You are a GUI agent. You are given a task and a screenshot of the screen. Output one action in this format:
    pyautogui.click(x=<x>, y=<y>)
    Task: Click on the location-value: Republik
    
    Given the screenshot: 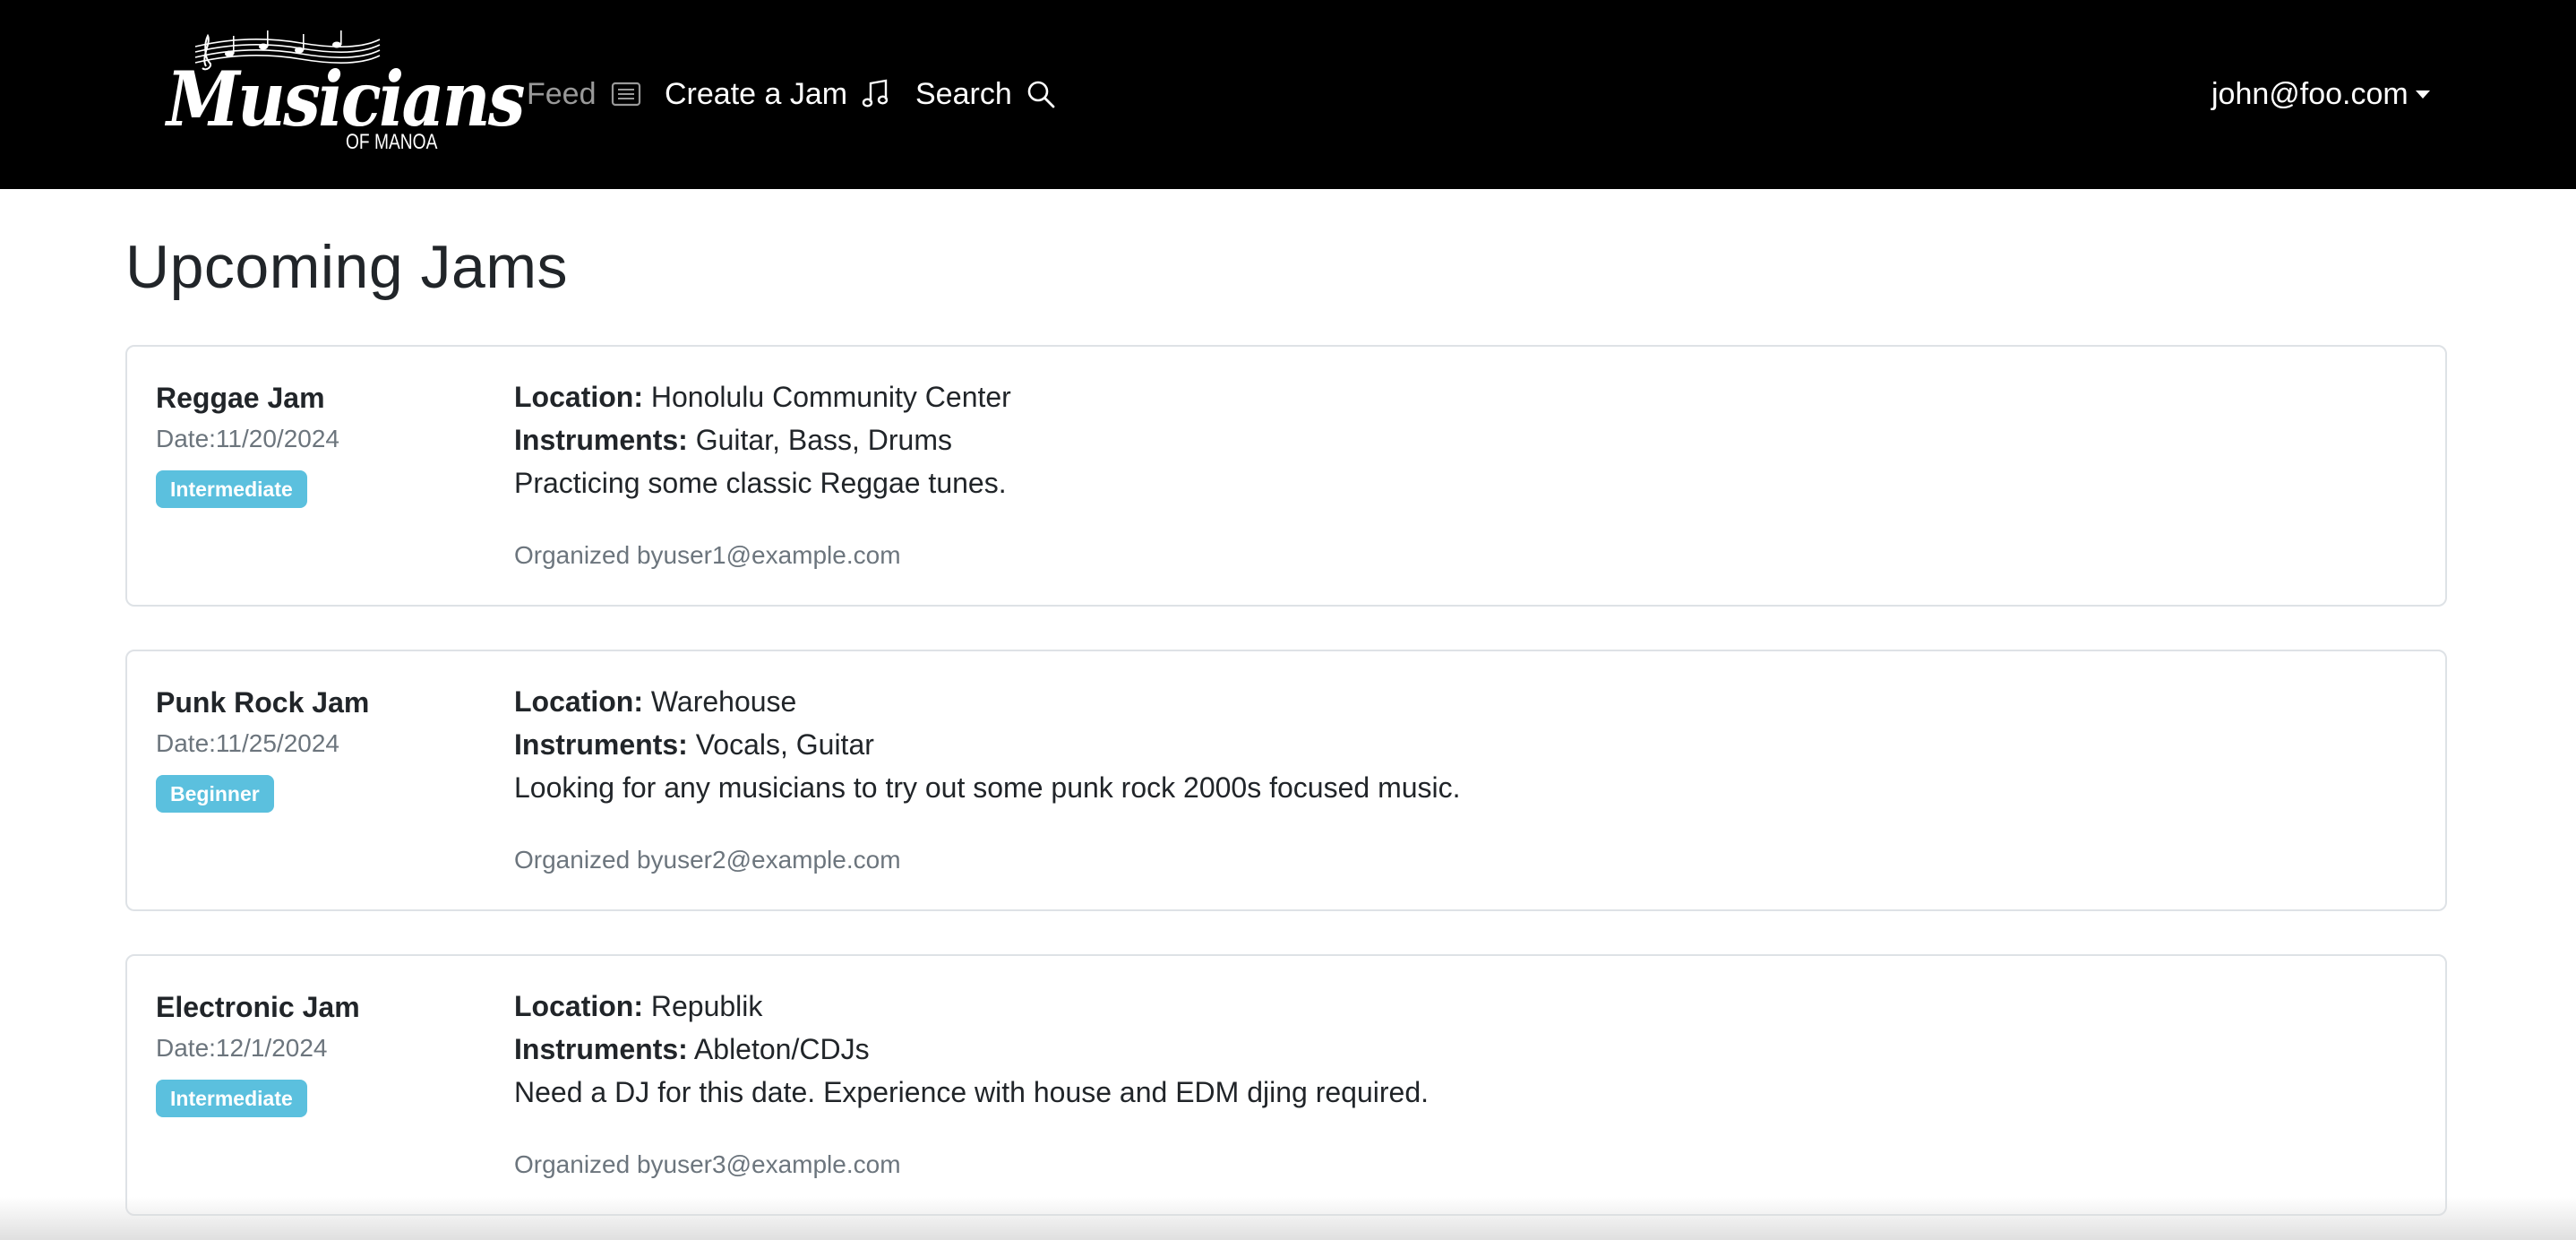 What is the action you would take?
    pyautogui.click(x=706, y=1006)
    